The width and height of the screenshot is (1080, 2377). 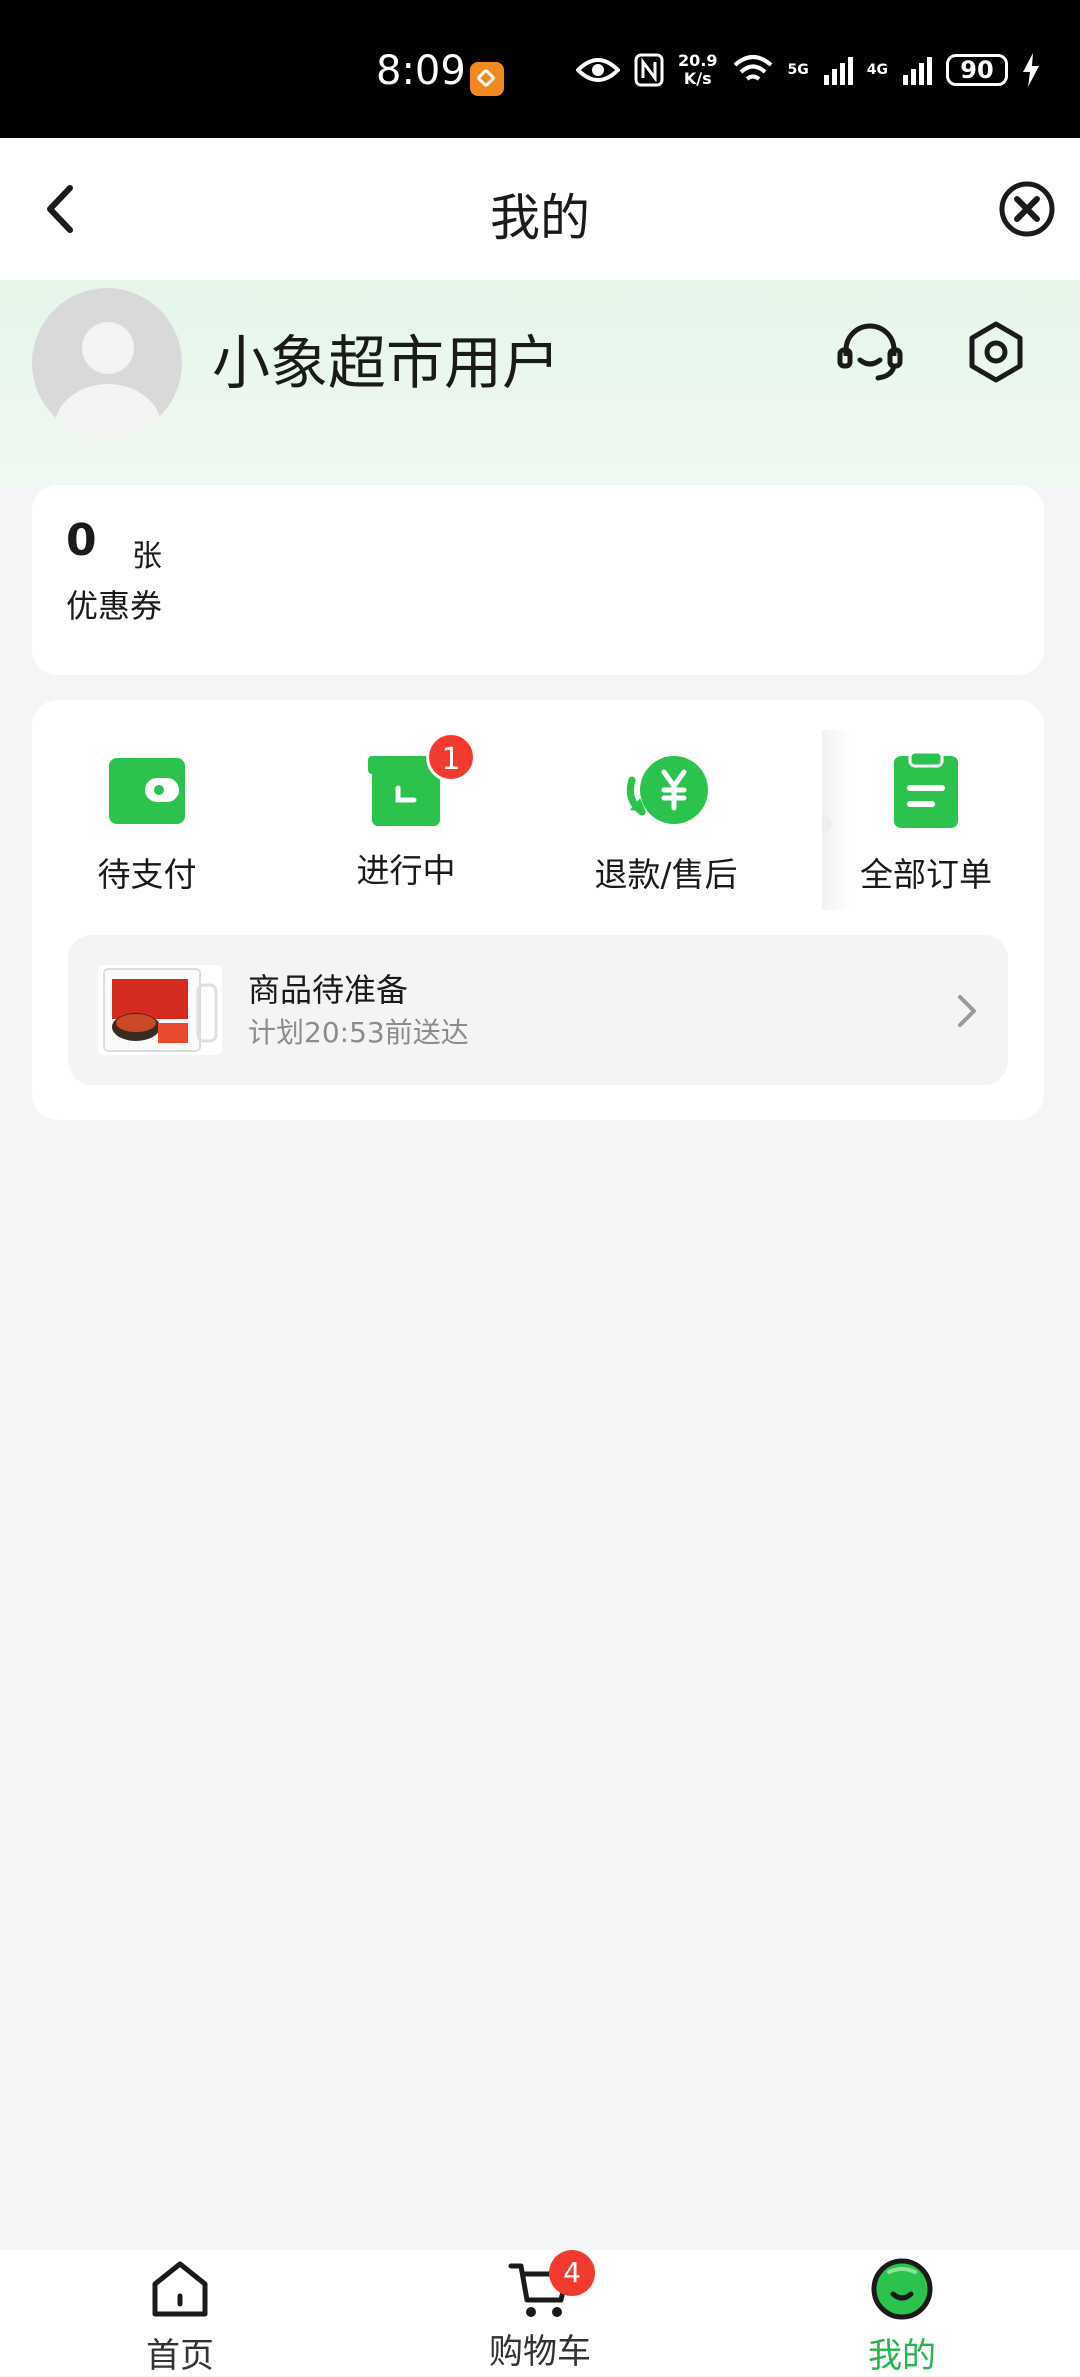 I want to click on order-label: 待支付, so click(x=147, y=874).